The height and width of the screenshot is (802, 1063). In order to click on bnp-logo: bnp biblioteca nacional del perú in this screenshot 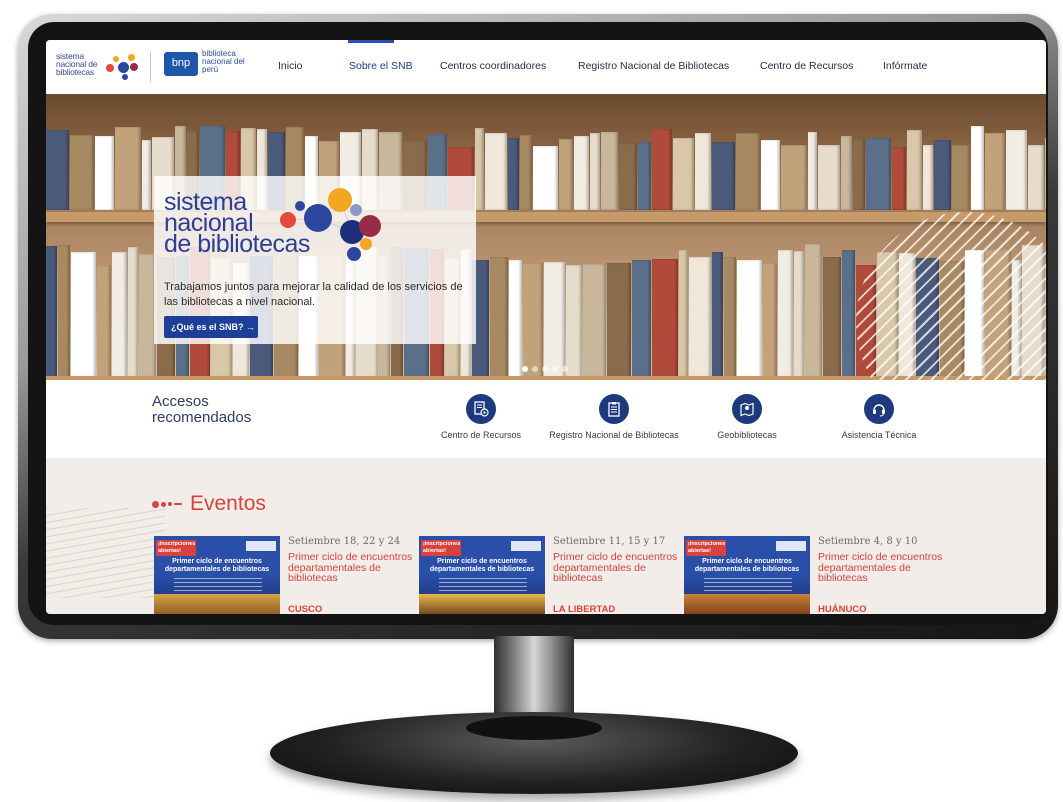, I will do `click(209, 65)`.